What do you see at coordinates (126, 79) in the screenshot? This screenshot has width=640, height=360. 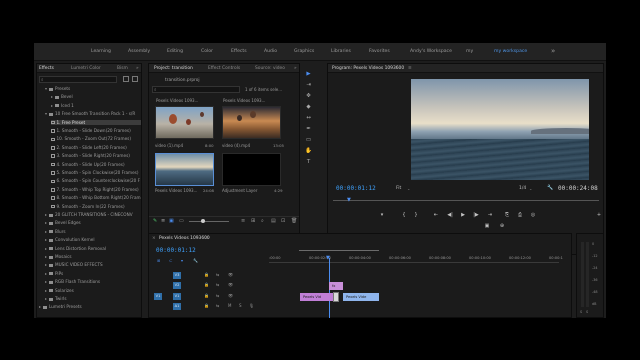 I see `accelerated-effects-icon` at bounding box center [126, 79].